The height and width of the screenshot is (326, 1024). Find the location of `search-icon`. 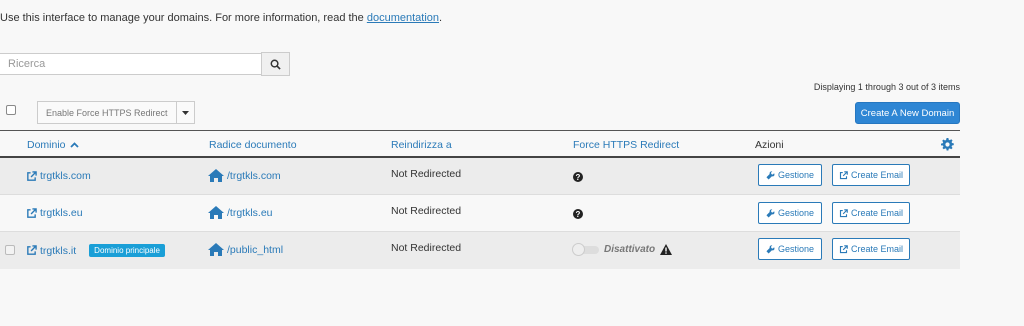

search-icon is located at coordinates (275, 64).